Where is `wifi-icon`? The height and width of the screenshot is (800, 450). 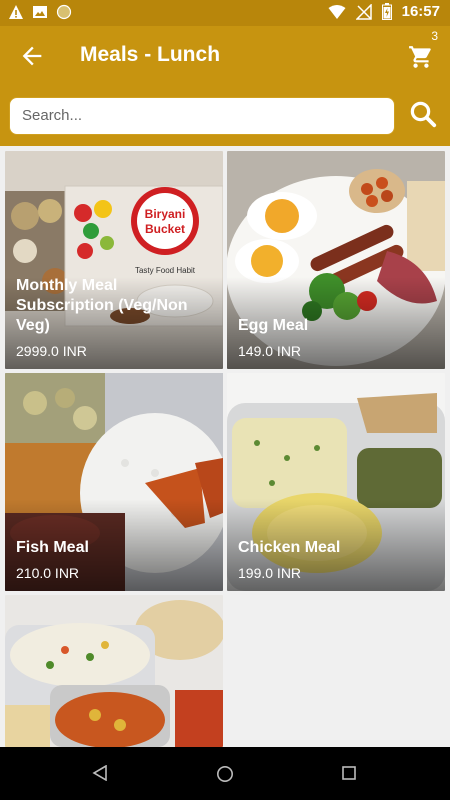 wifi-icon is located at coordinates (337, 11).